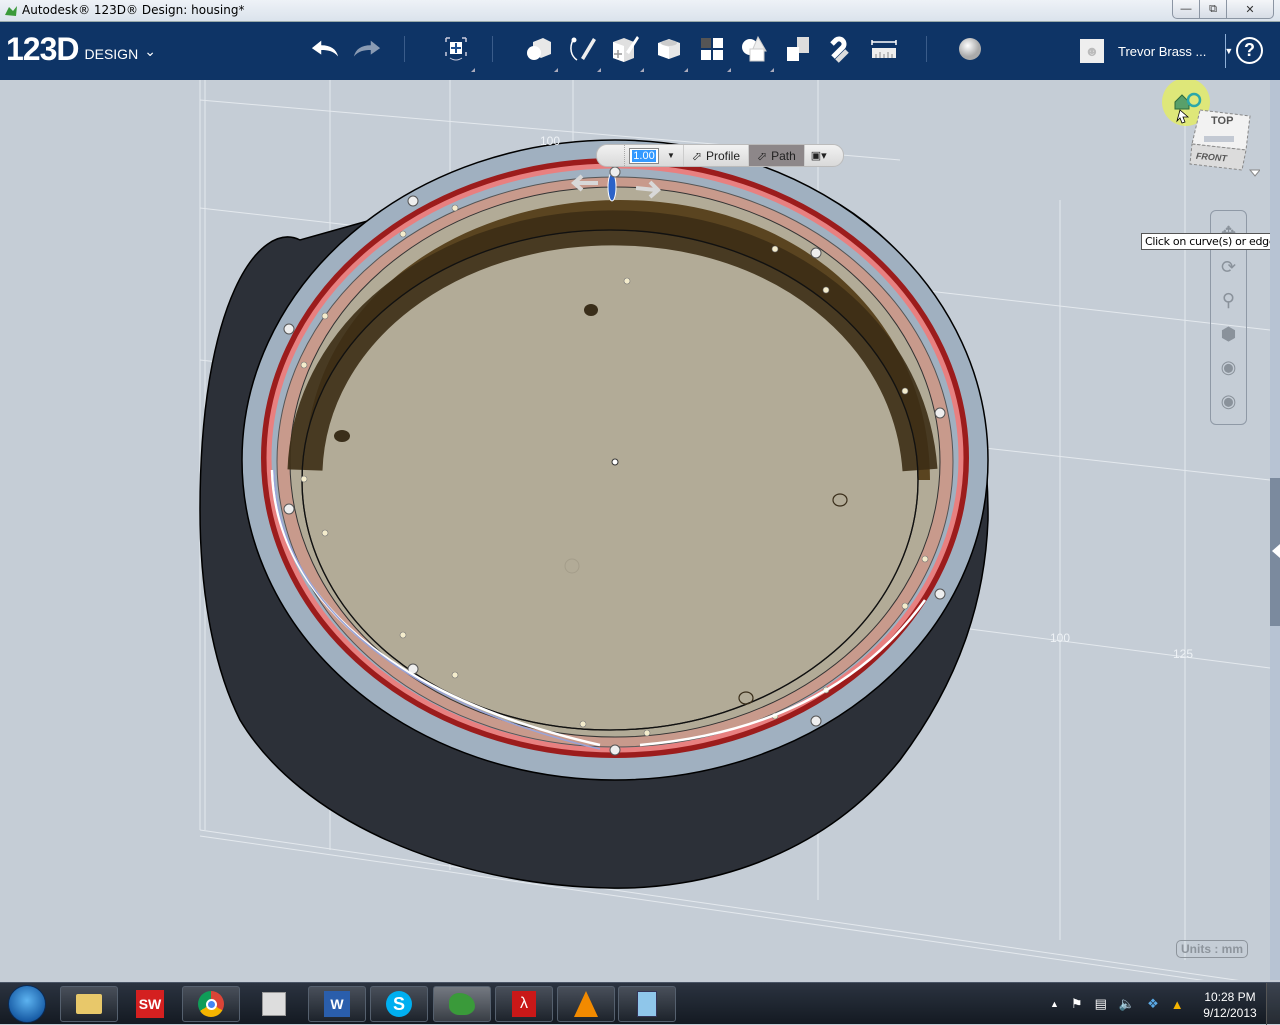 This screenshot has width=1280, height=1025. Describe the element at coordinates (1230, 1005) in the screenshot. I see `clock: 10:28 PM 9/12/2013` at that location.